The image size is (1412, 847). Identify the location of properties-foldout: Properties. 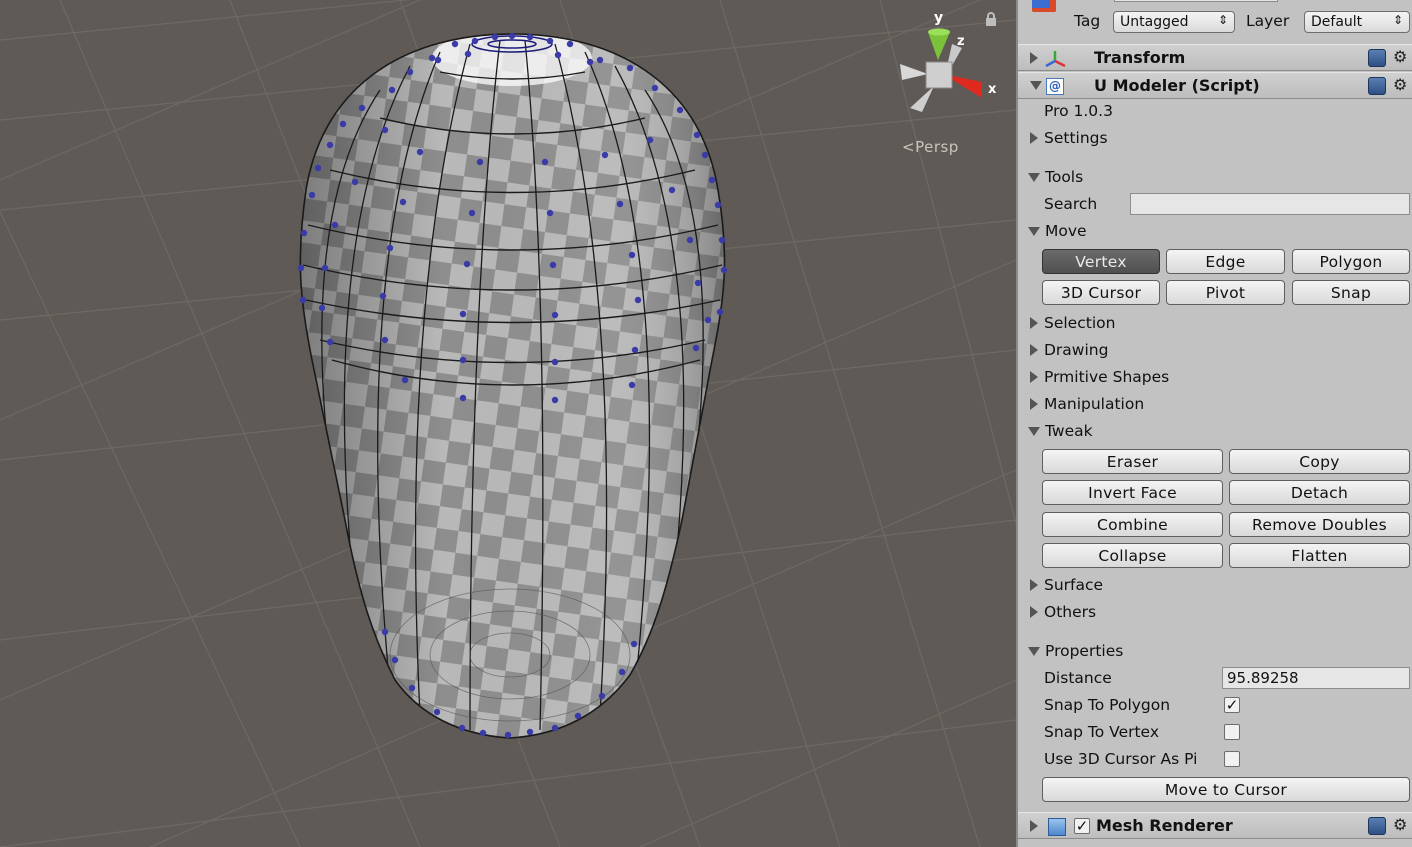
(1075, 651).